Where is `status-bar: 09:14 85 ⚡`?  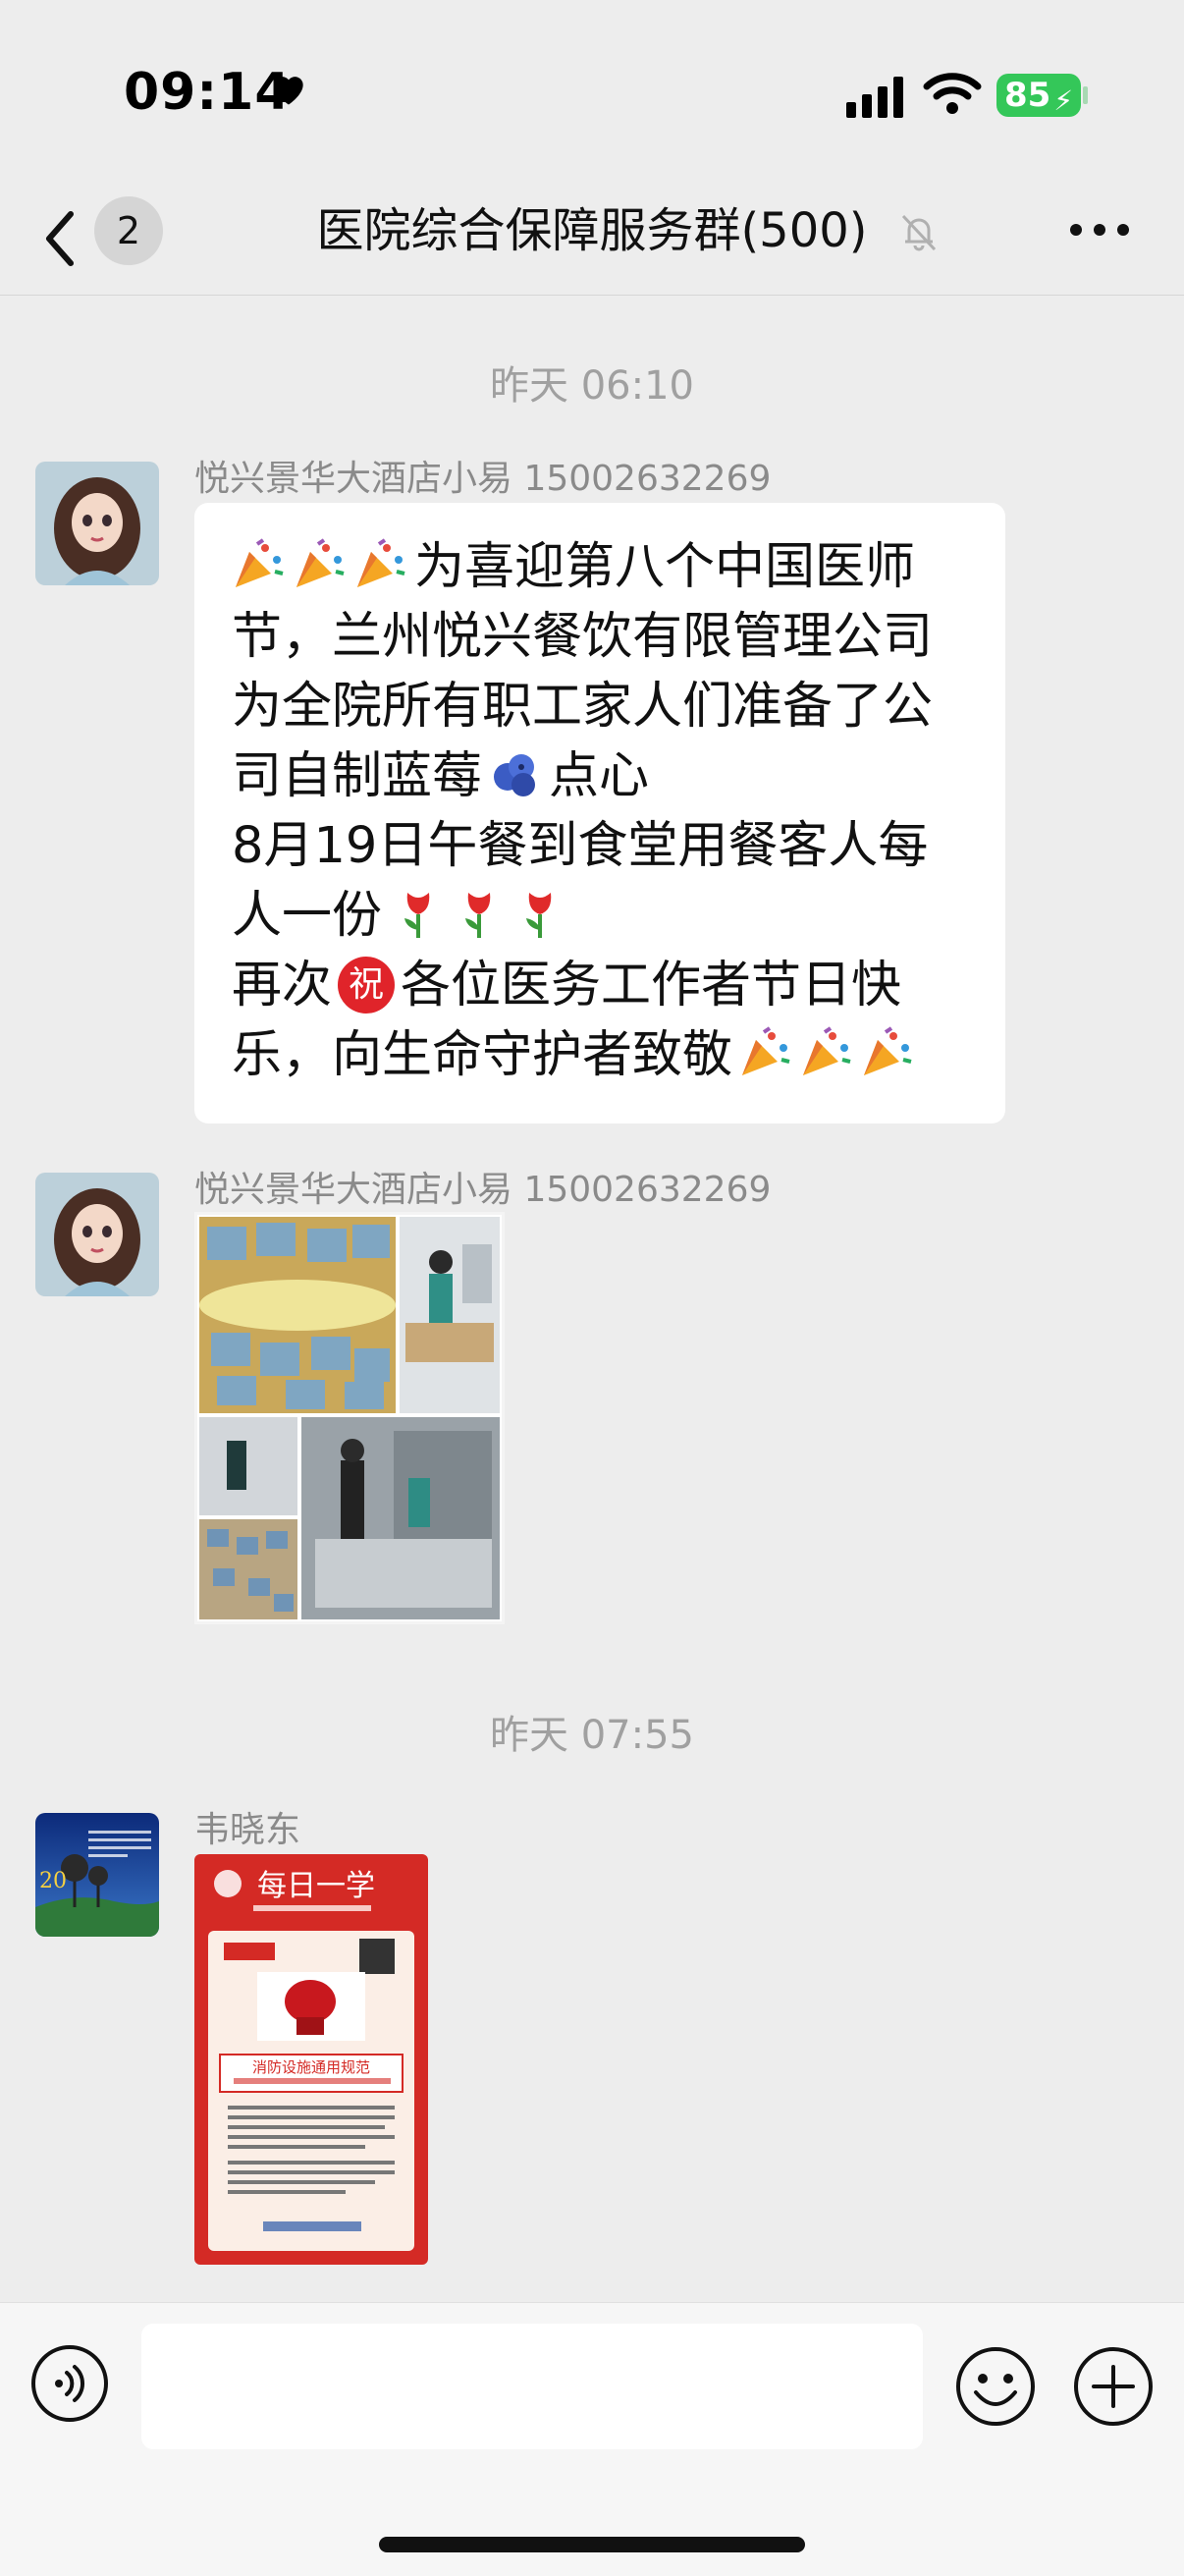 status-bar: 09:14 85 ⚡ is located at coordinates (592, 93).